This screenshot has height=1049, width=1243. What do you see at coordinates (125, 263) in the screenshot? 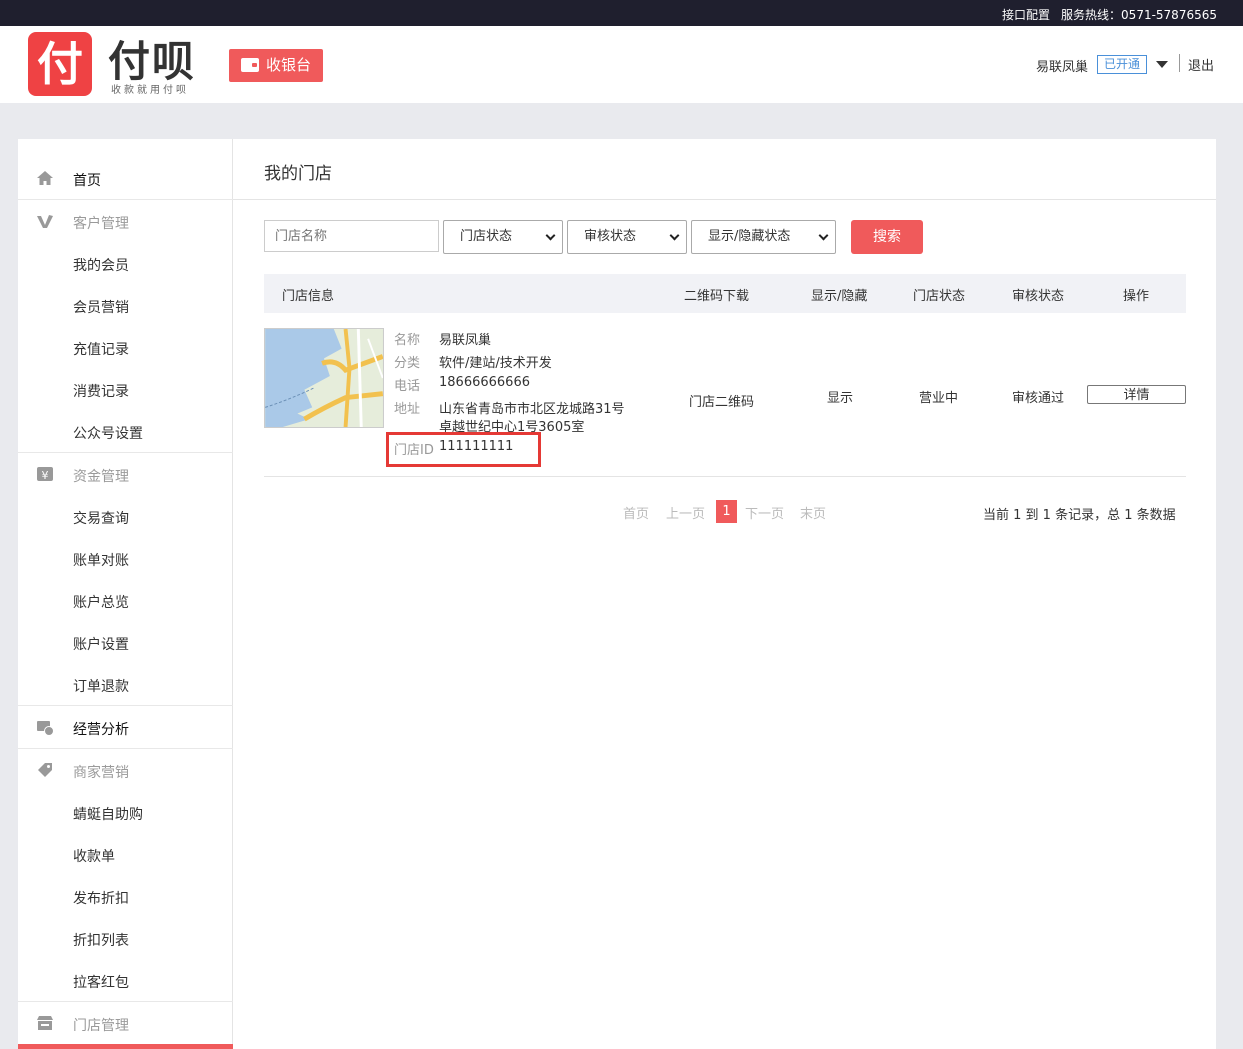
I see `sidebar-item-members: 我的会员` at bounding box center [125, 263].